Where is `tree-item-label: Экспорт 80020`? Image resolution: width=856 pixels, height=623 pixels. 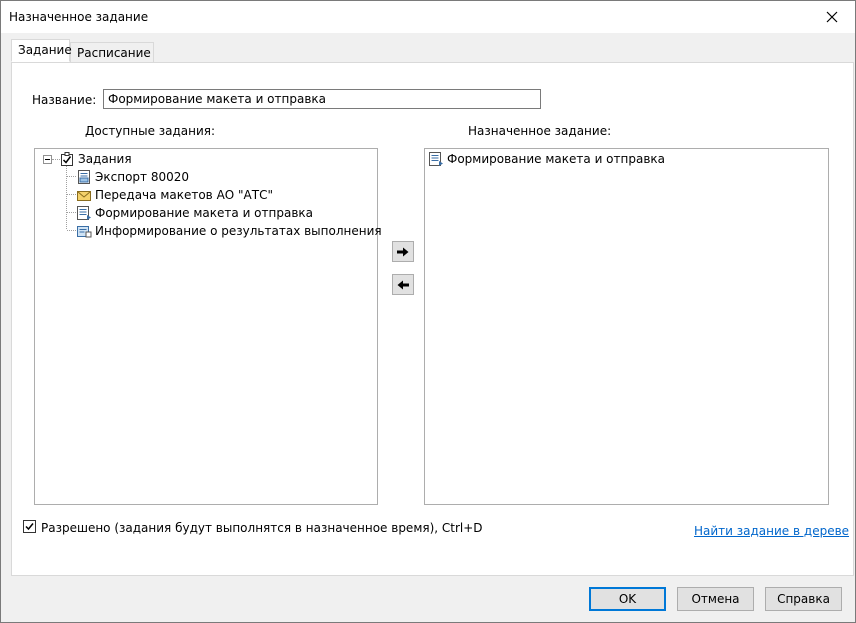
tree-item-label: Экспорт 80020 is located at coordinates (142, 177).